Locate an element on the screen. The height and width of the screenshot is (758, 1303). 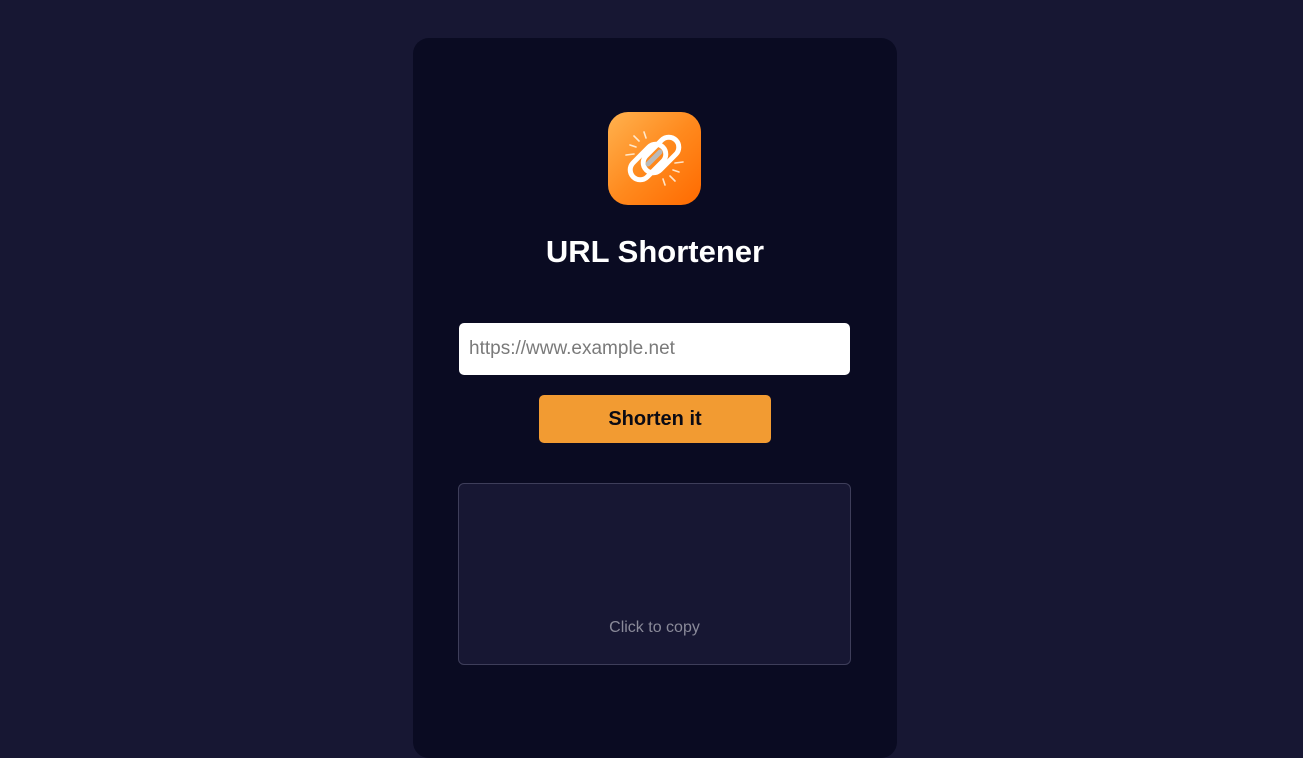
page-title: URL Shortener is located at coordinates (655, 251).